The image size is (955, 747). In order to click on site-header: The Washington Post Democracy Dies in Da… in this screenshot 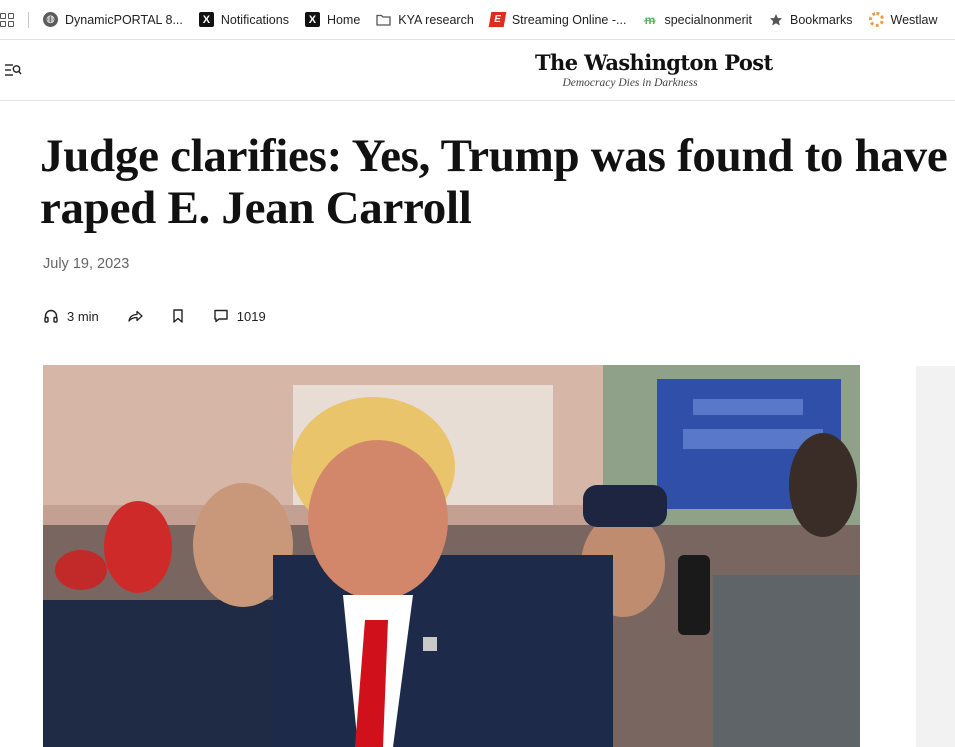, I will do `click(477, 70)`.